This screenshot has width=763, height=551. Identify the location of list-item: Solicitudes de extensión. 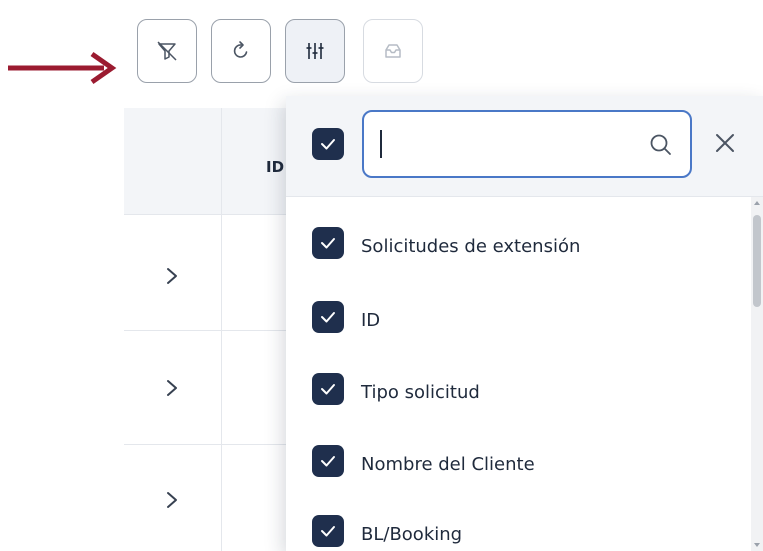
(527, 247).